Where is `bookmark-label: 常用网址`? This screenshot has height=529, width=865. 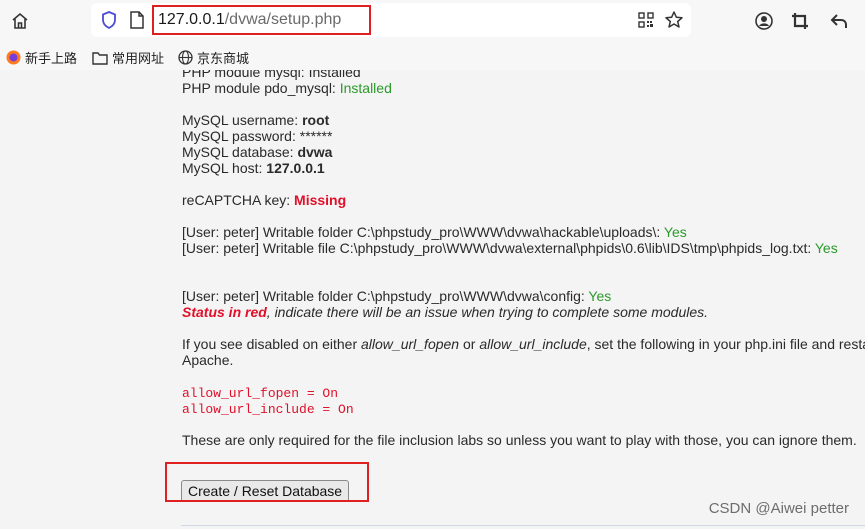 bookmark-label: 常用网址 is located at coordinates (138, 58).